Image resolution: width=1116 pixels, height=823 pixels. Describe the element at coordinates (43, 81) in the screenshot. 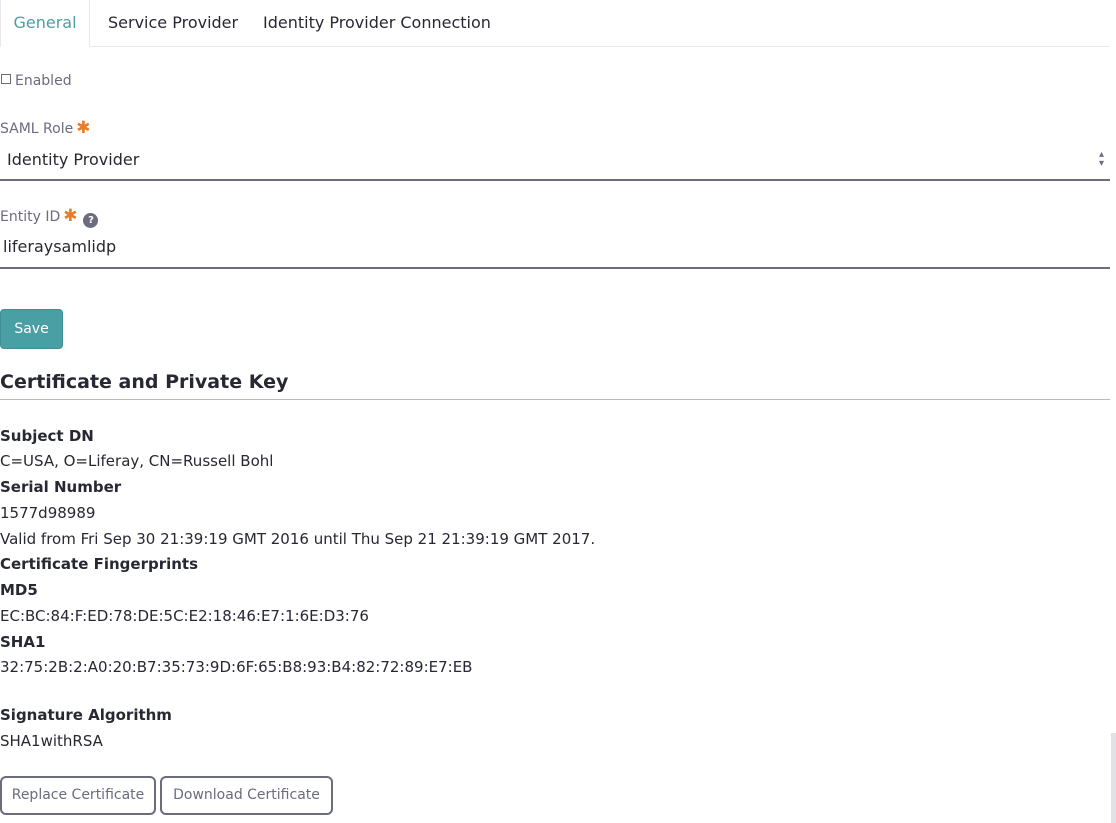

I see `enabled-label: Enabled` at that location.